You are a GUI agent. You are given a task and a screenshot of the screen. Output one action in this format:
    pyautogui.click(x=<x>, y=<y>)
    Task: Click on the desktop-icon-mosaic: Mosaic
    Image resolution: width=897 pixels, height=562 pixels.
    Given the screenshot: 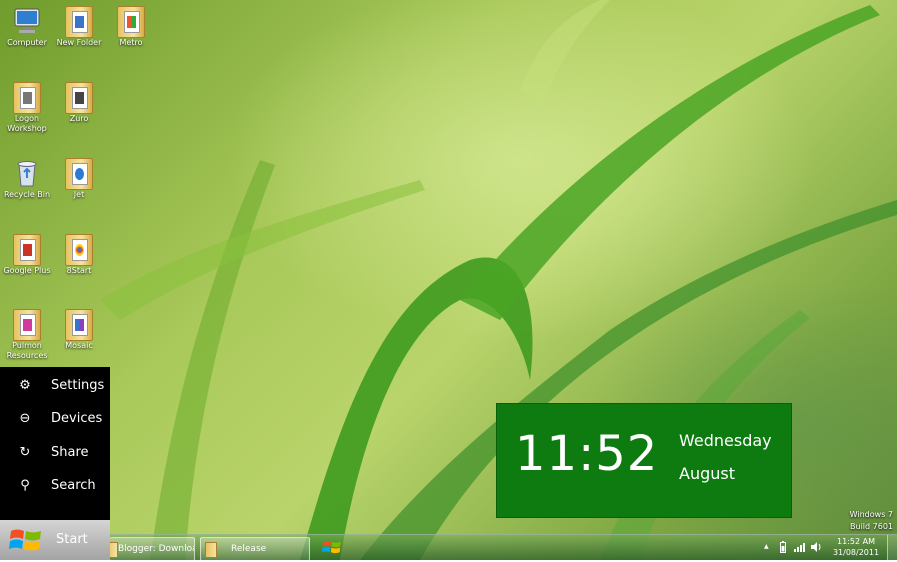 What is the action you would take?
    pyautogui.click(x=79, y=330)
    